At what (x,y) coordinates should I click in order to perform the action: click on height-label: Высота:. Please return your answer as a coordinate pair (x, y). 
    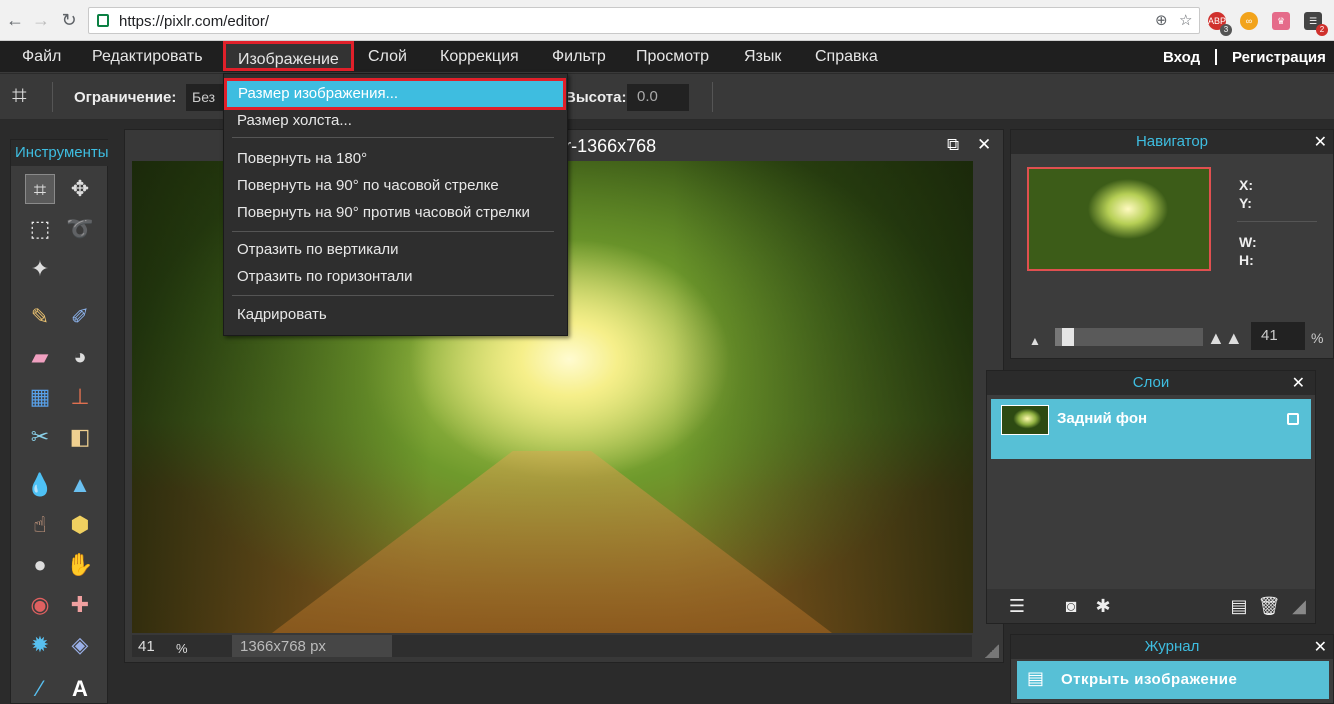
    Looking at the image, I should click on (596, 97).